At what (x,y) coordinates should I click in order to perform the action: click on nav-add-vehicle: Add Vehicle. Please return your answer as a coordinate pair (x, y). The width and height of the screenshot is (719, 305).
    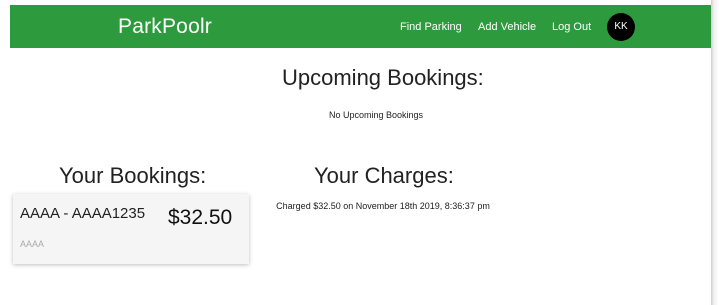
    Looking at the image, I should click on (507, 27).